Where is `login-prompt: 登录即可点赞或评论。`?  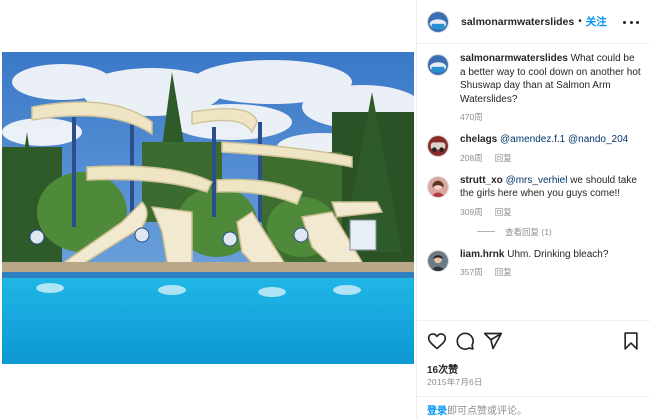 login-prompt: 登录即可点赞或评论。 is located at coordinates (533, 407).